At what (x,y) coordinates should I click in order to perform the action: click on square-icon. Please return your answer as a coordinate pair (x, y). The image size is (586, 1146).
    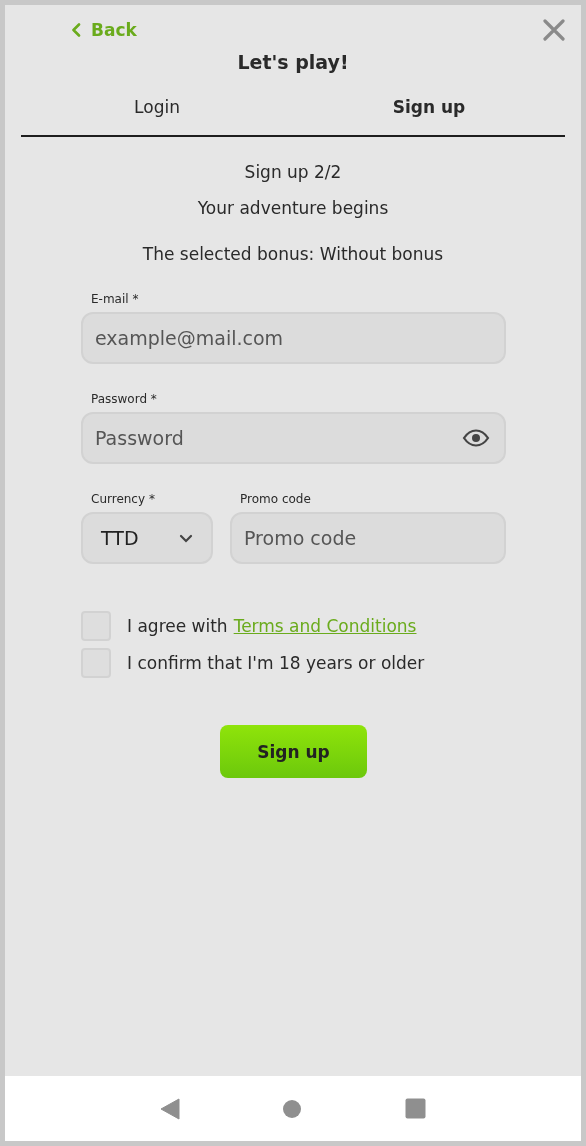
    Looking at the image, I should click on (415, 1108).